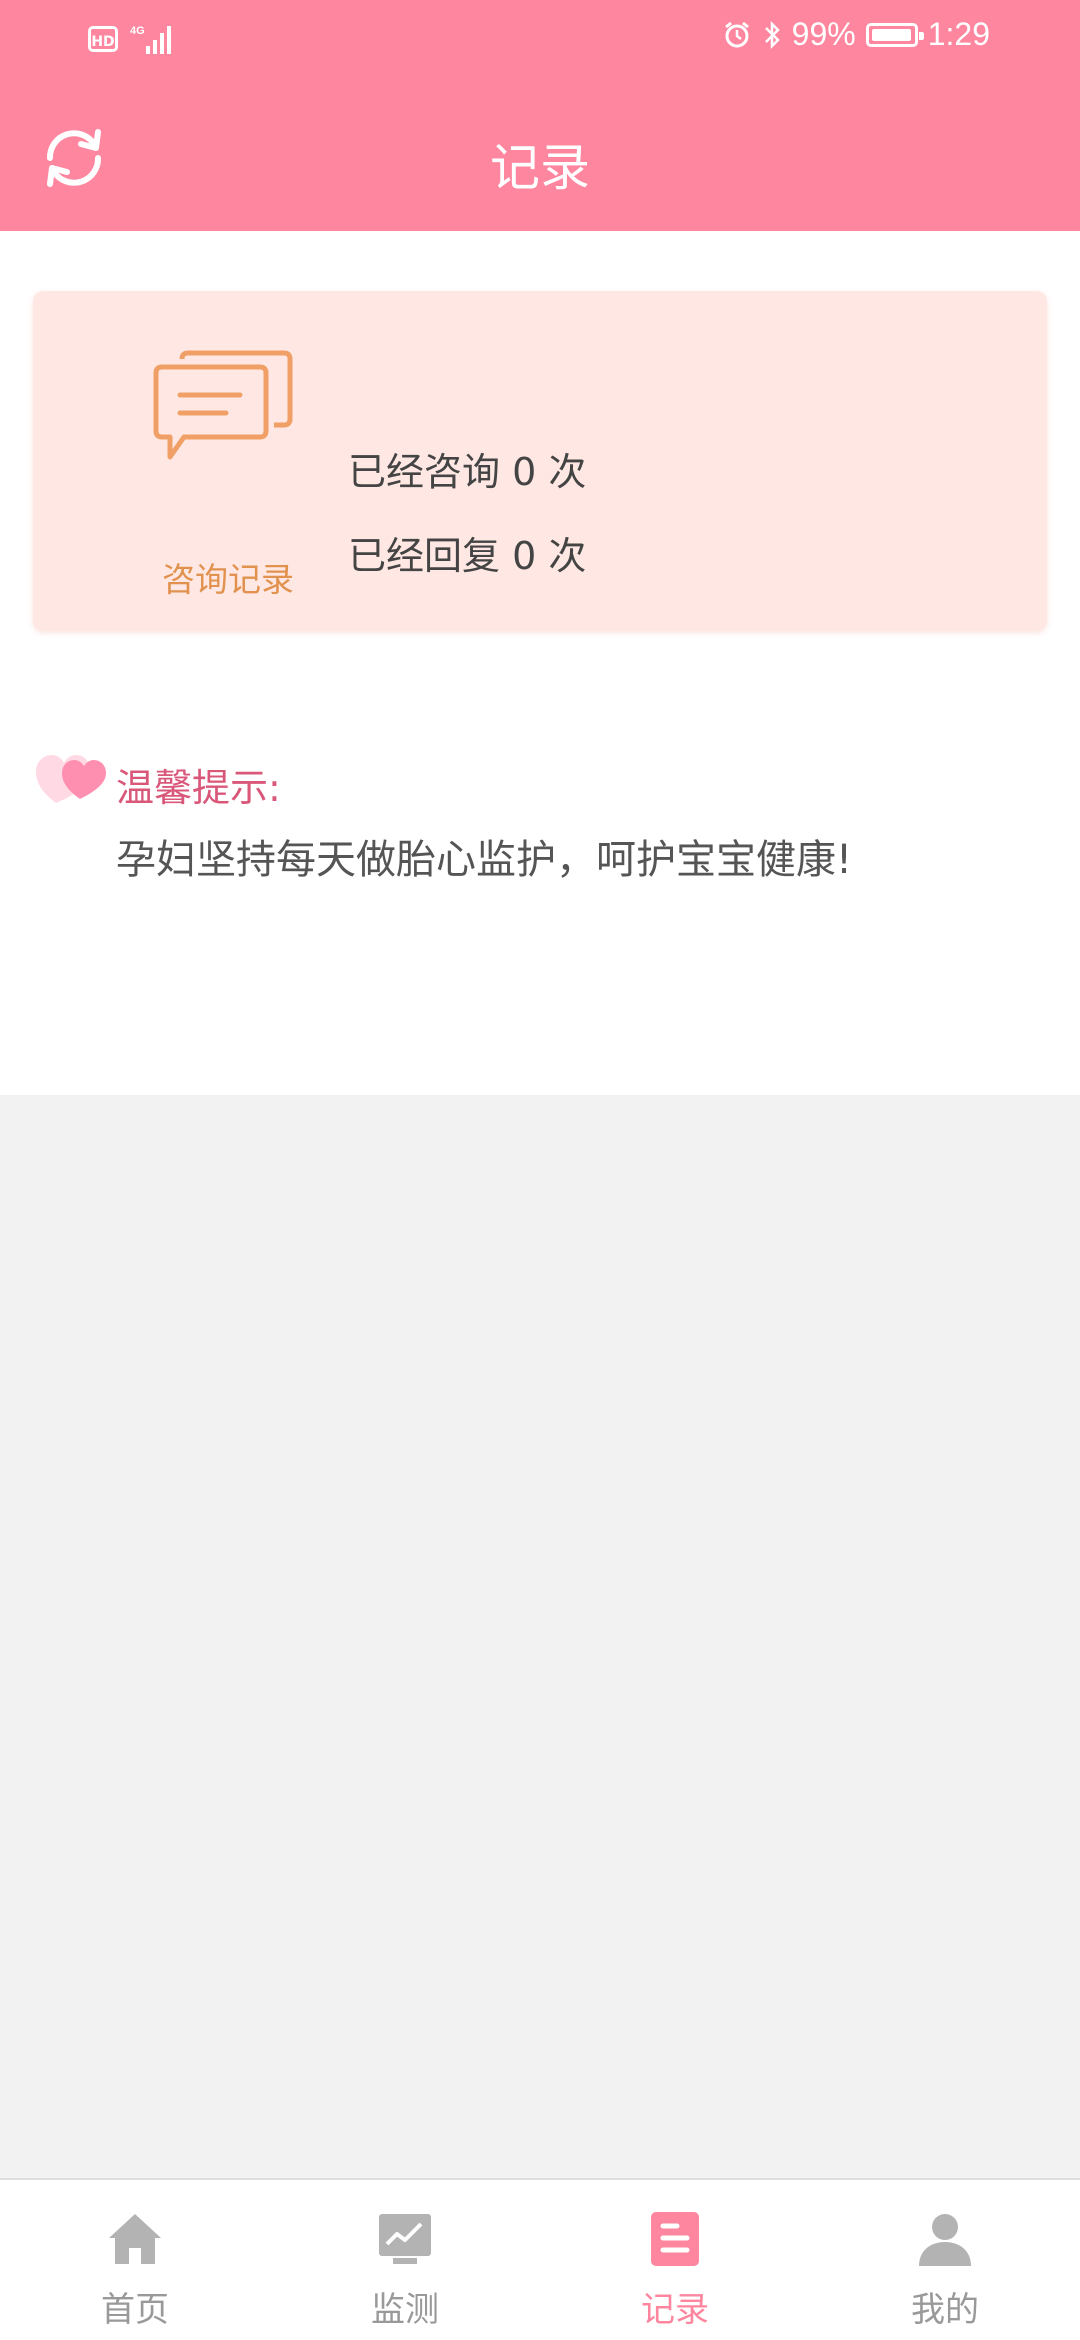 The image size is (1080, 2340). I want to click on bottom-tab-bar: 首页 监测 记录 我的, so click(540, 2259).